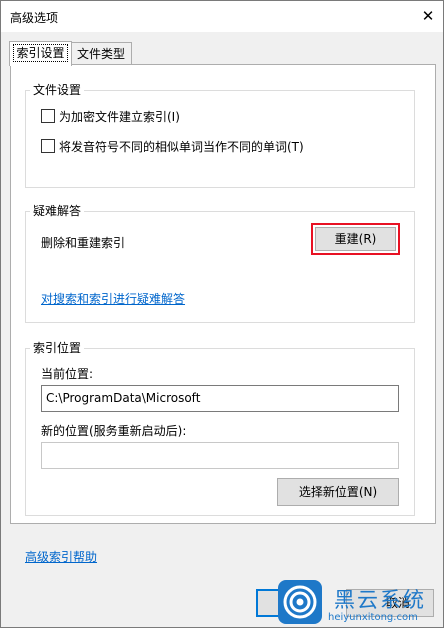 Image resolution: width=444 pixels, height=628 pixels. What do you see at coordinates (83, 243) in the screenshot?
I see `rebuild-description: 删除和重建索引` at bounding box center [83, 243].